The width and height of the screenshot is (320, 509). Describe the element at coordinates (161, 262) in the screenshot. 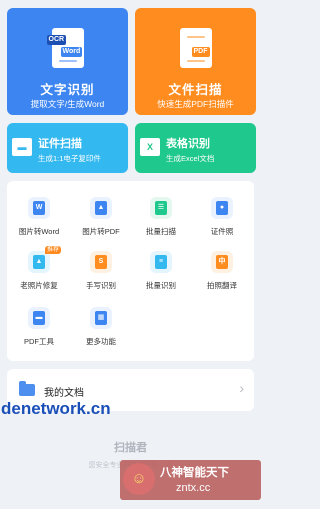

I see `batch-recognize-icon: ≡` at that location.